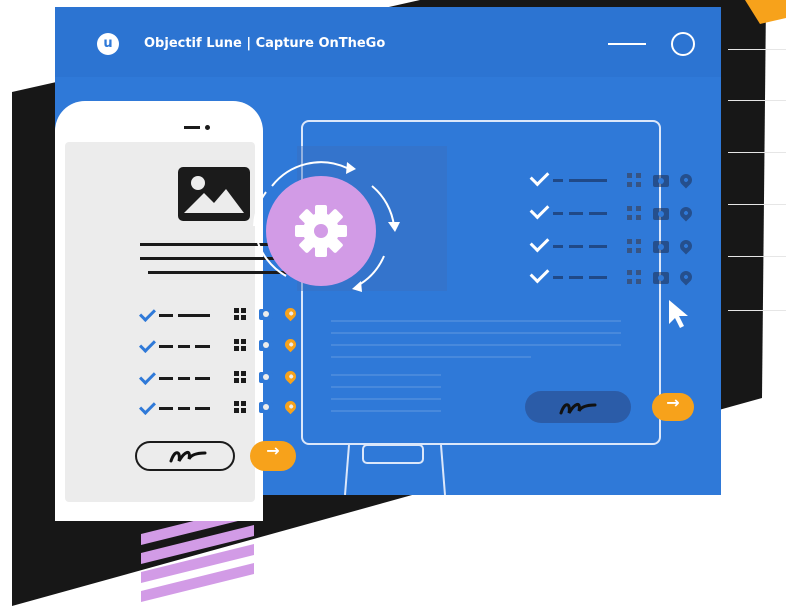 Image resolution: width=786 pixels, height=606 pixels. What do you see at coordinates (321, 231) in the screenshot?
I see `gear-icon` at bounding box center [321, 231].